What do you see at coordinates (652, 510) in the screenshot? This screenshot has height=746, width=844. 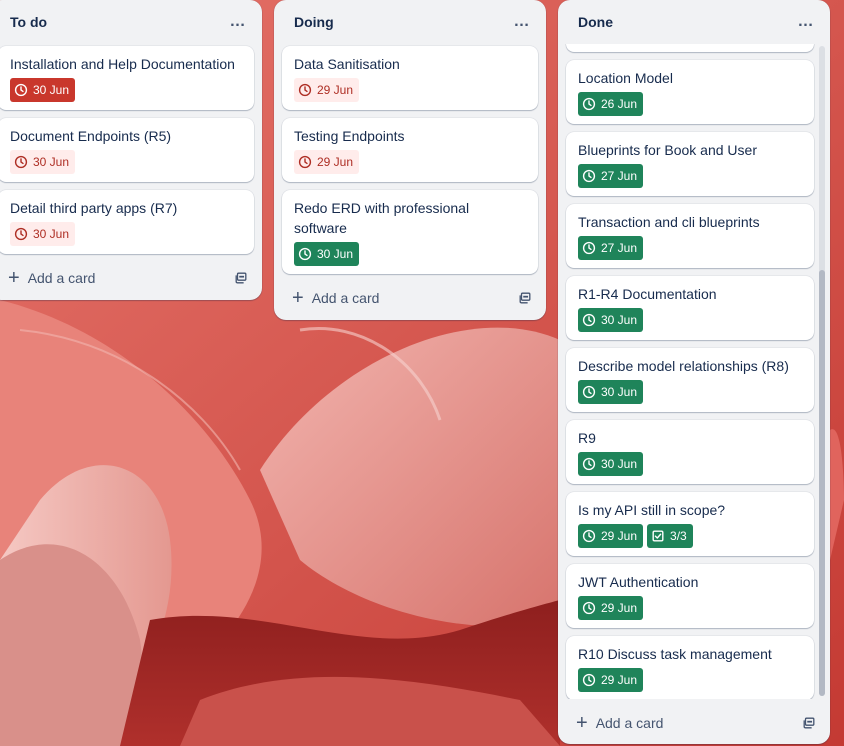 I see `card-title: Is my API still in scope?` at bounding box center [652, 510].